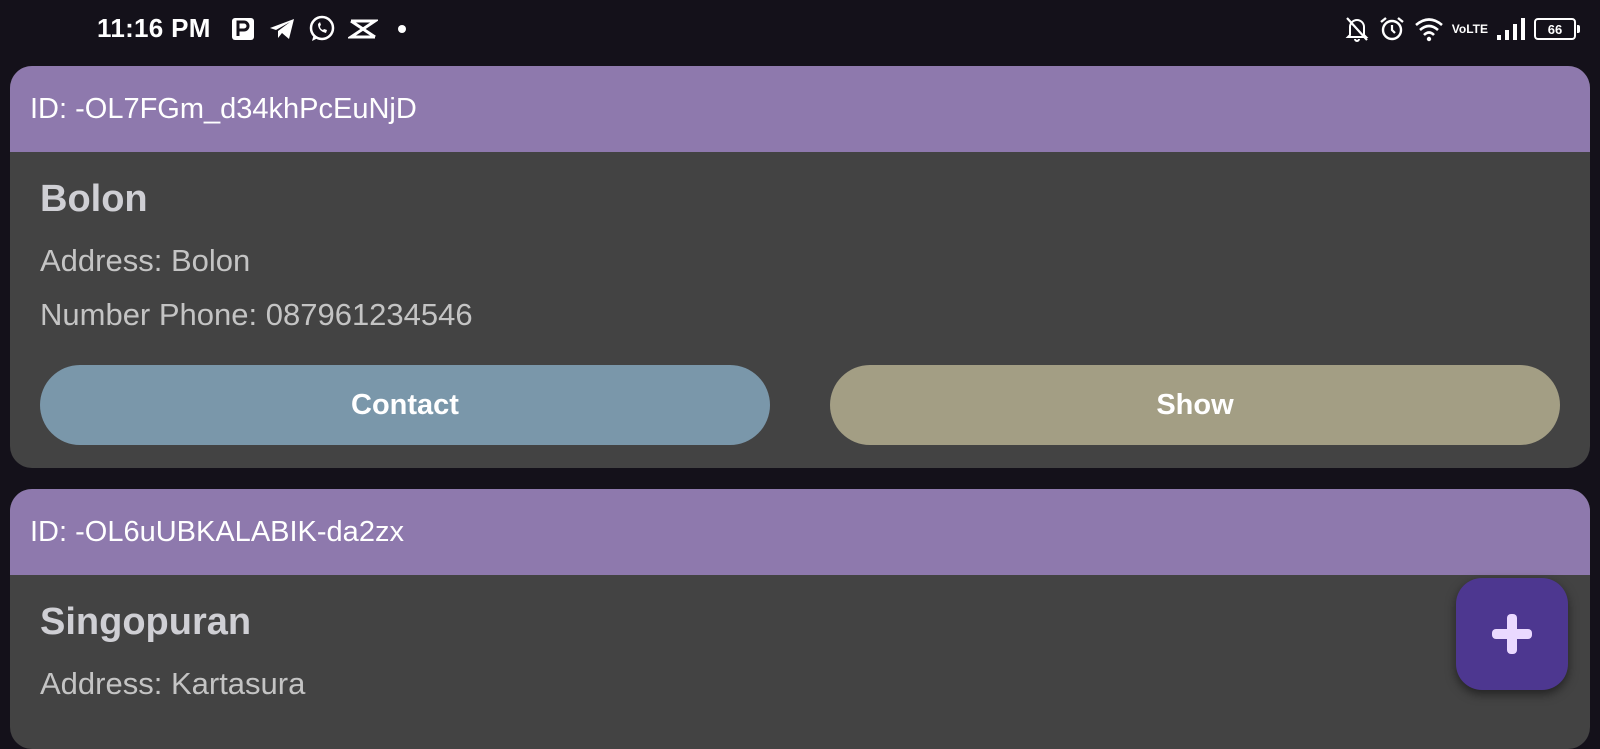 The width and height of the screenshot is (1600, 749). I want to click on card-actions: Contact Show, so click(800, 405).